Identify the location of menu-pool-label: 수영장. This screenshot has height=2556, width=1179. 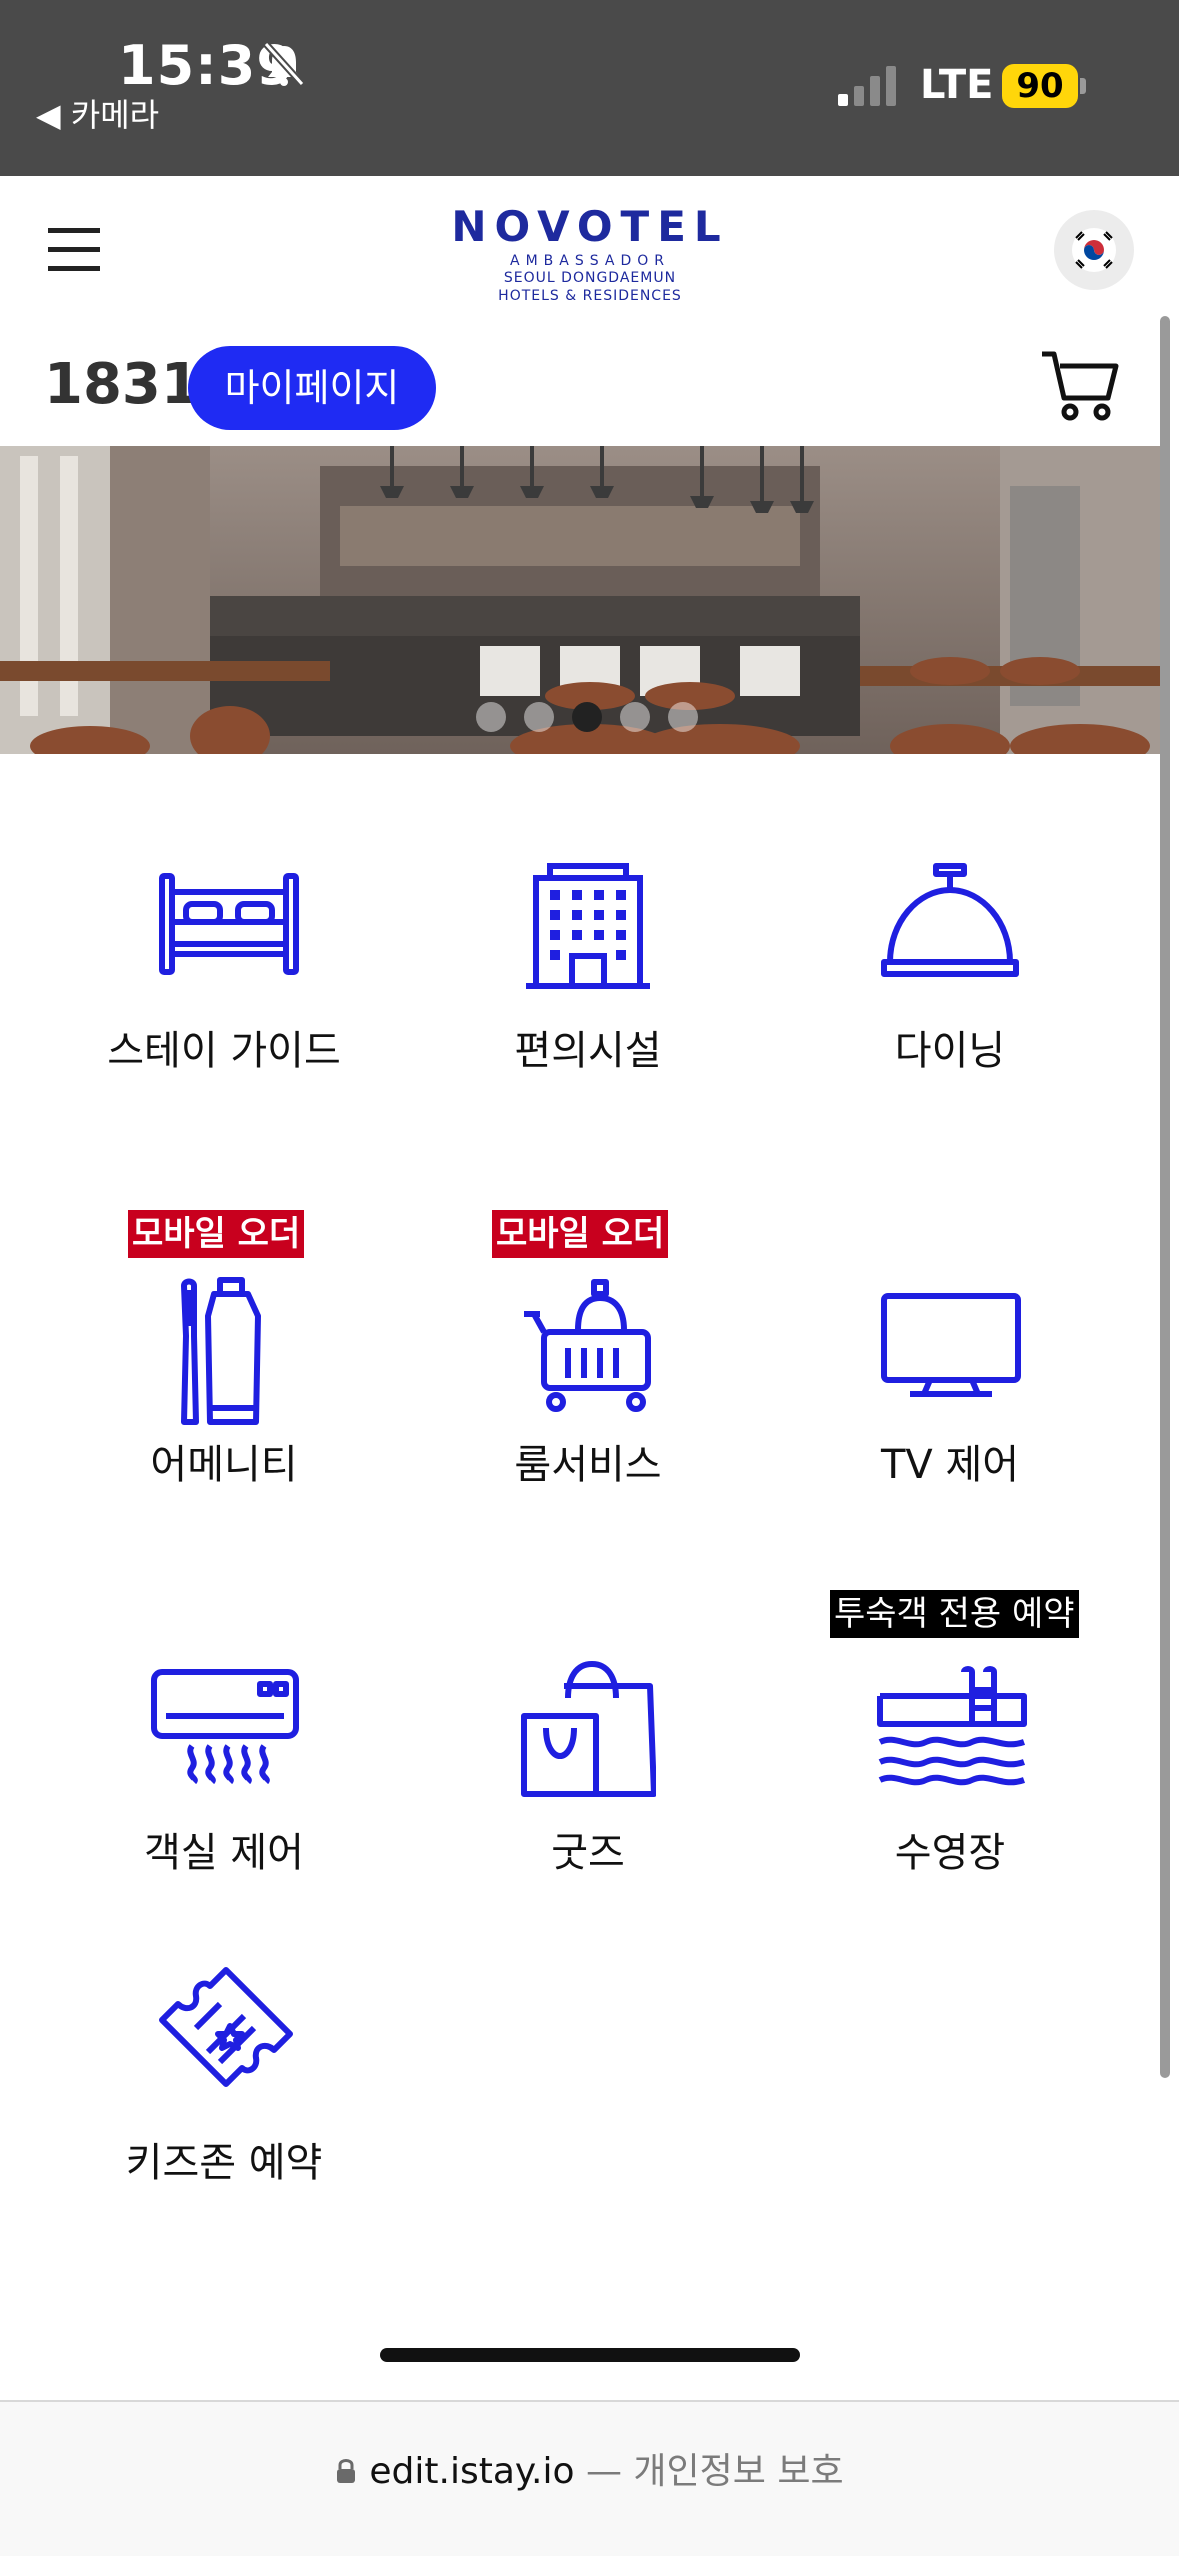
(950, 1853).